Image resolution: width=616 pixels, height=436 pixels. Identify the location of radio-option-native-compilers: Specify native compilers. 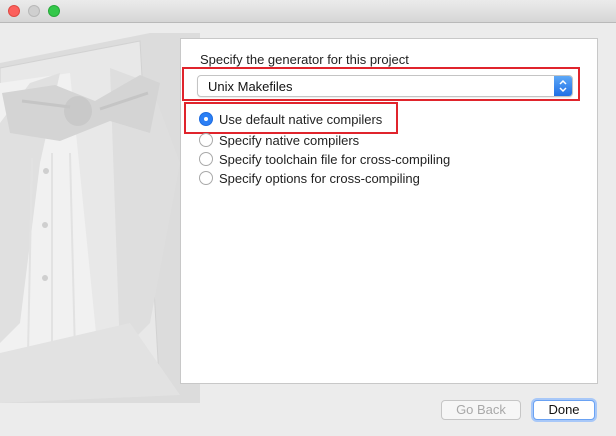
(279, 140).